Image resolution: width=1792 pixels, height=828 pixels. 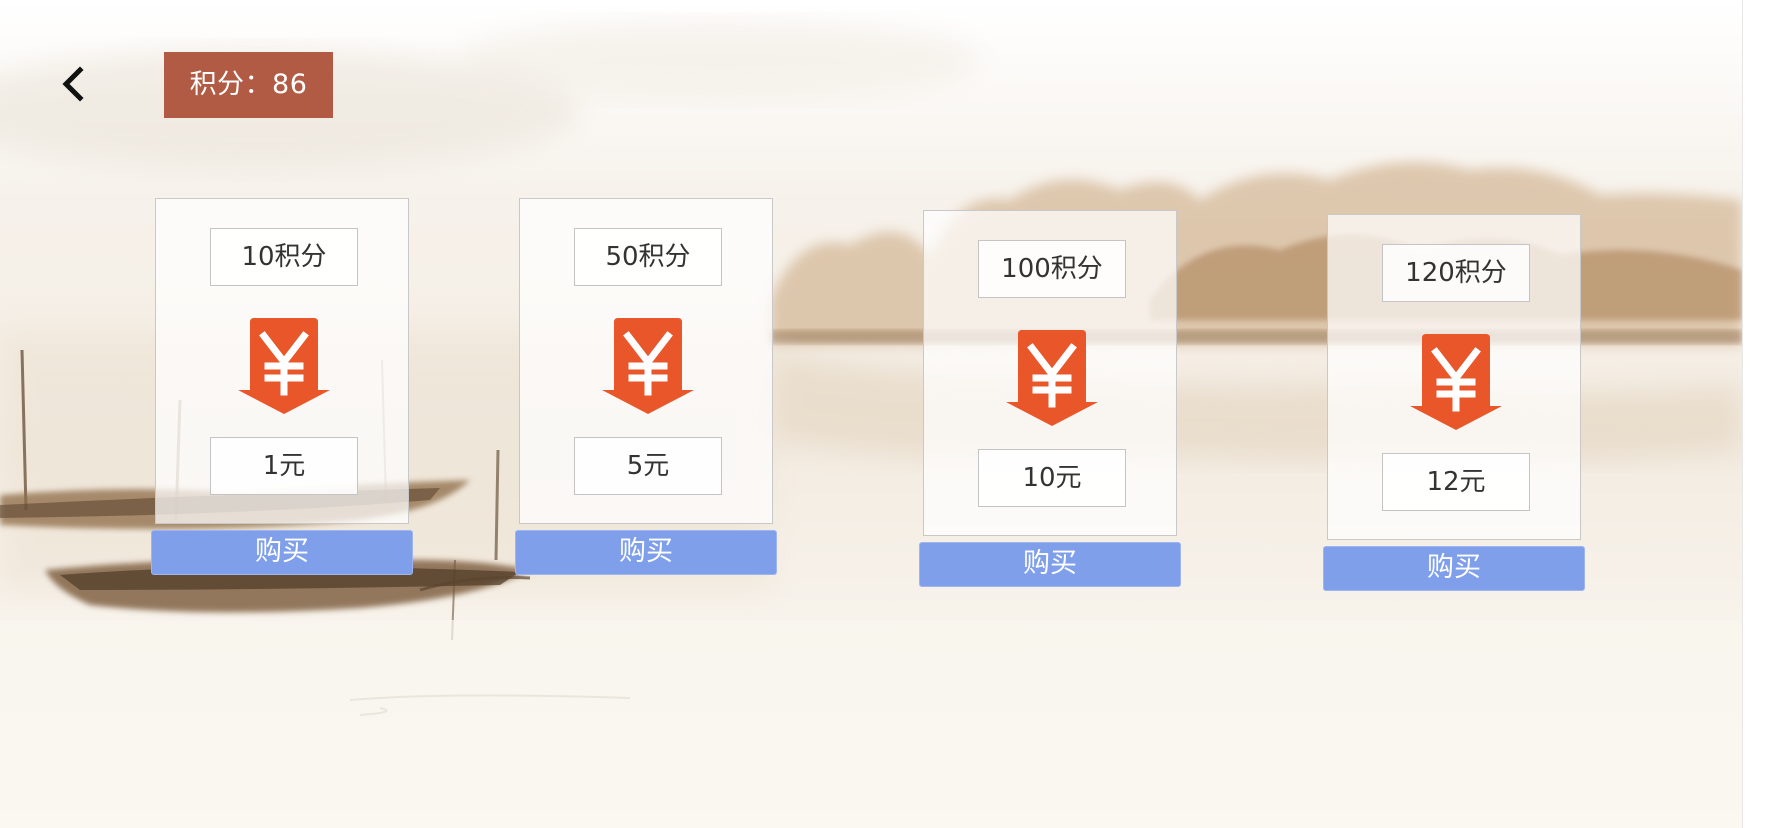 I want to click on package-card: 120积分 12元, so click(x=1454, y=377).